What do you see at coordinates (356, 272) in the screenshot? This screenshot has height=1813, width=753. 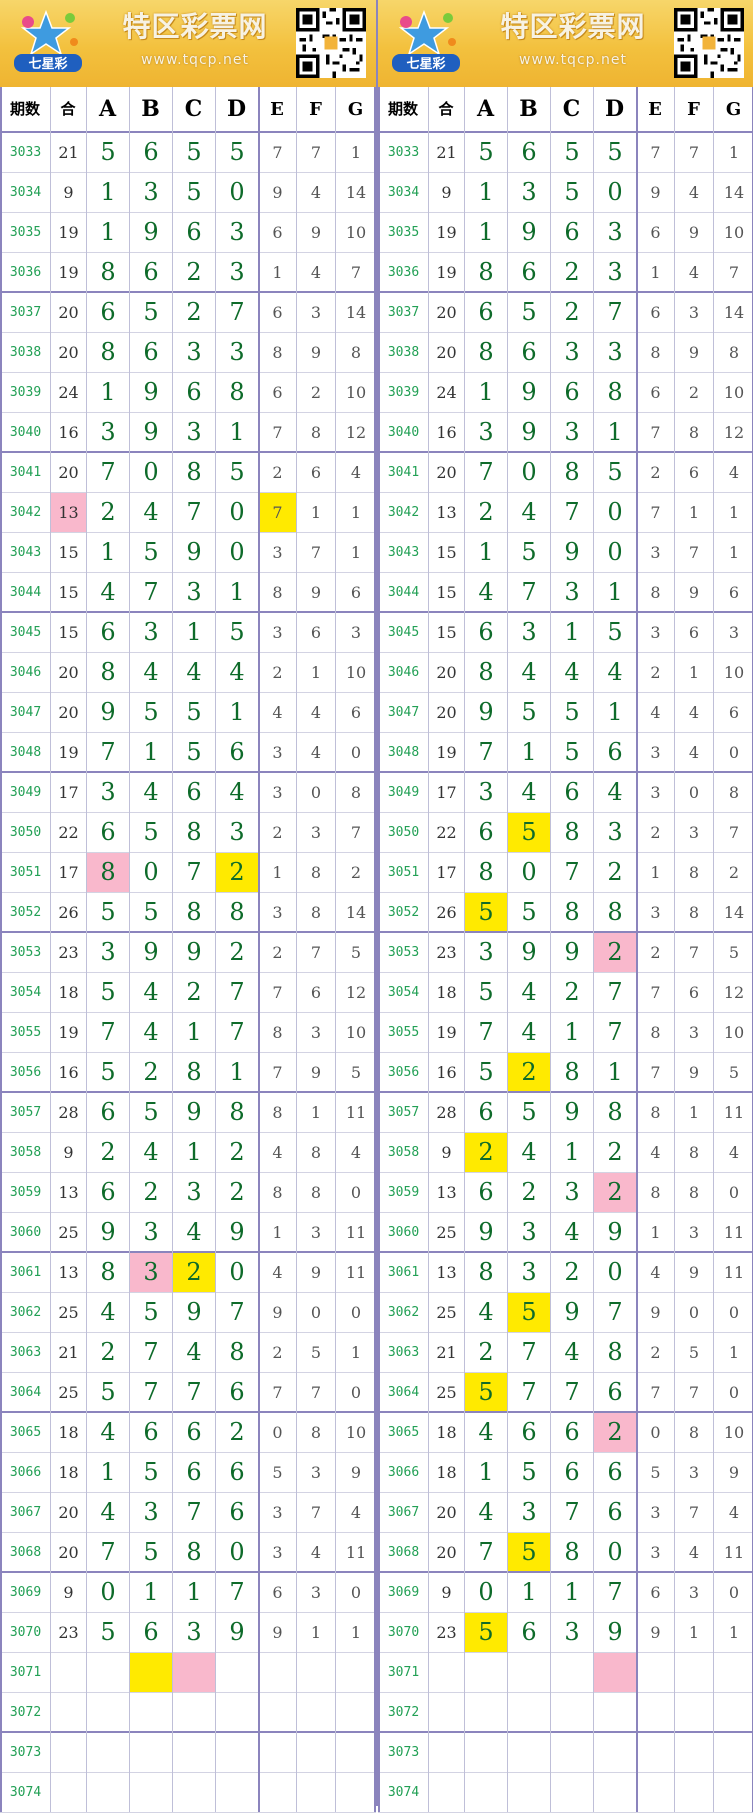 I see `digit-cell-g: 7` at bounding box center [356, 272].